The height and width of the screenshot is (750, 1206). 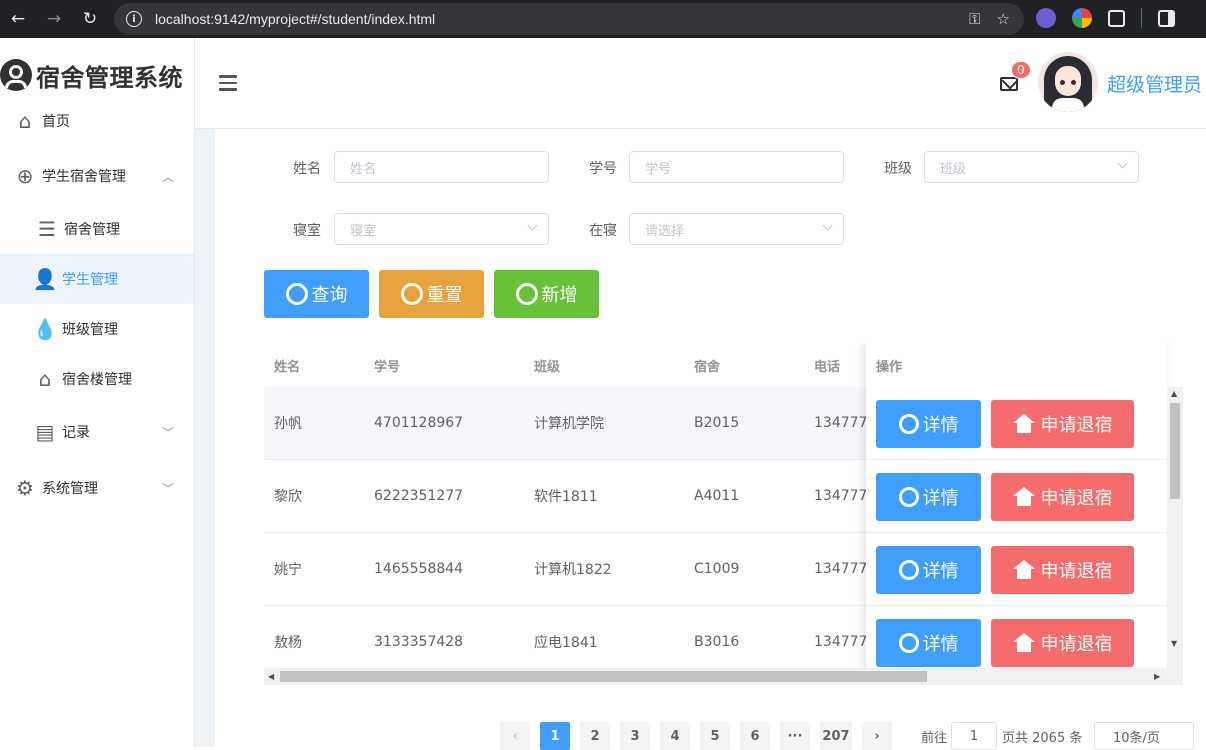 What do you see at coordinates (1166, 18) in the screenshot?
I see `side-panel-icon` at bounding box center [1166, 18].